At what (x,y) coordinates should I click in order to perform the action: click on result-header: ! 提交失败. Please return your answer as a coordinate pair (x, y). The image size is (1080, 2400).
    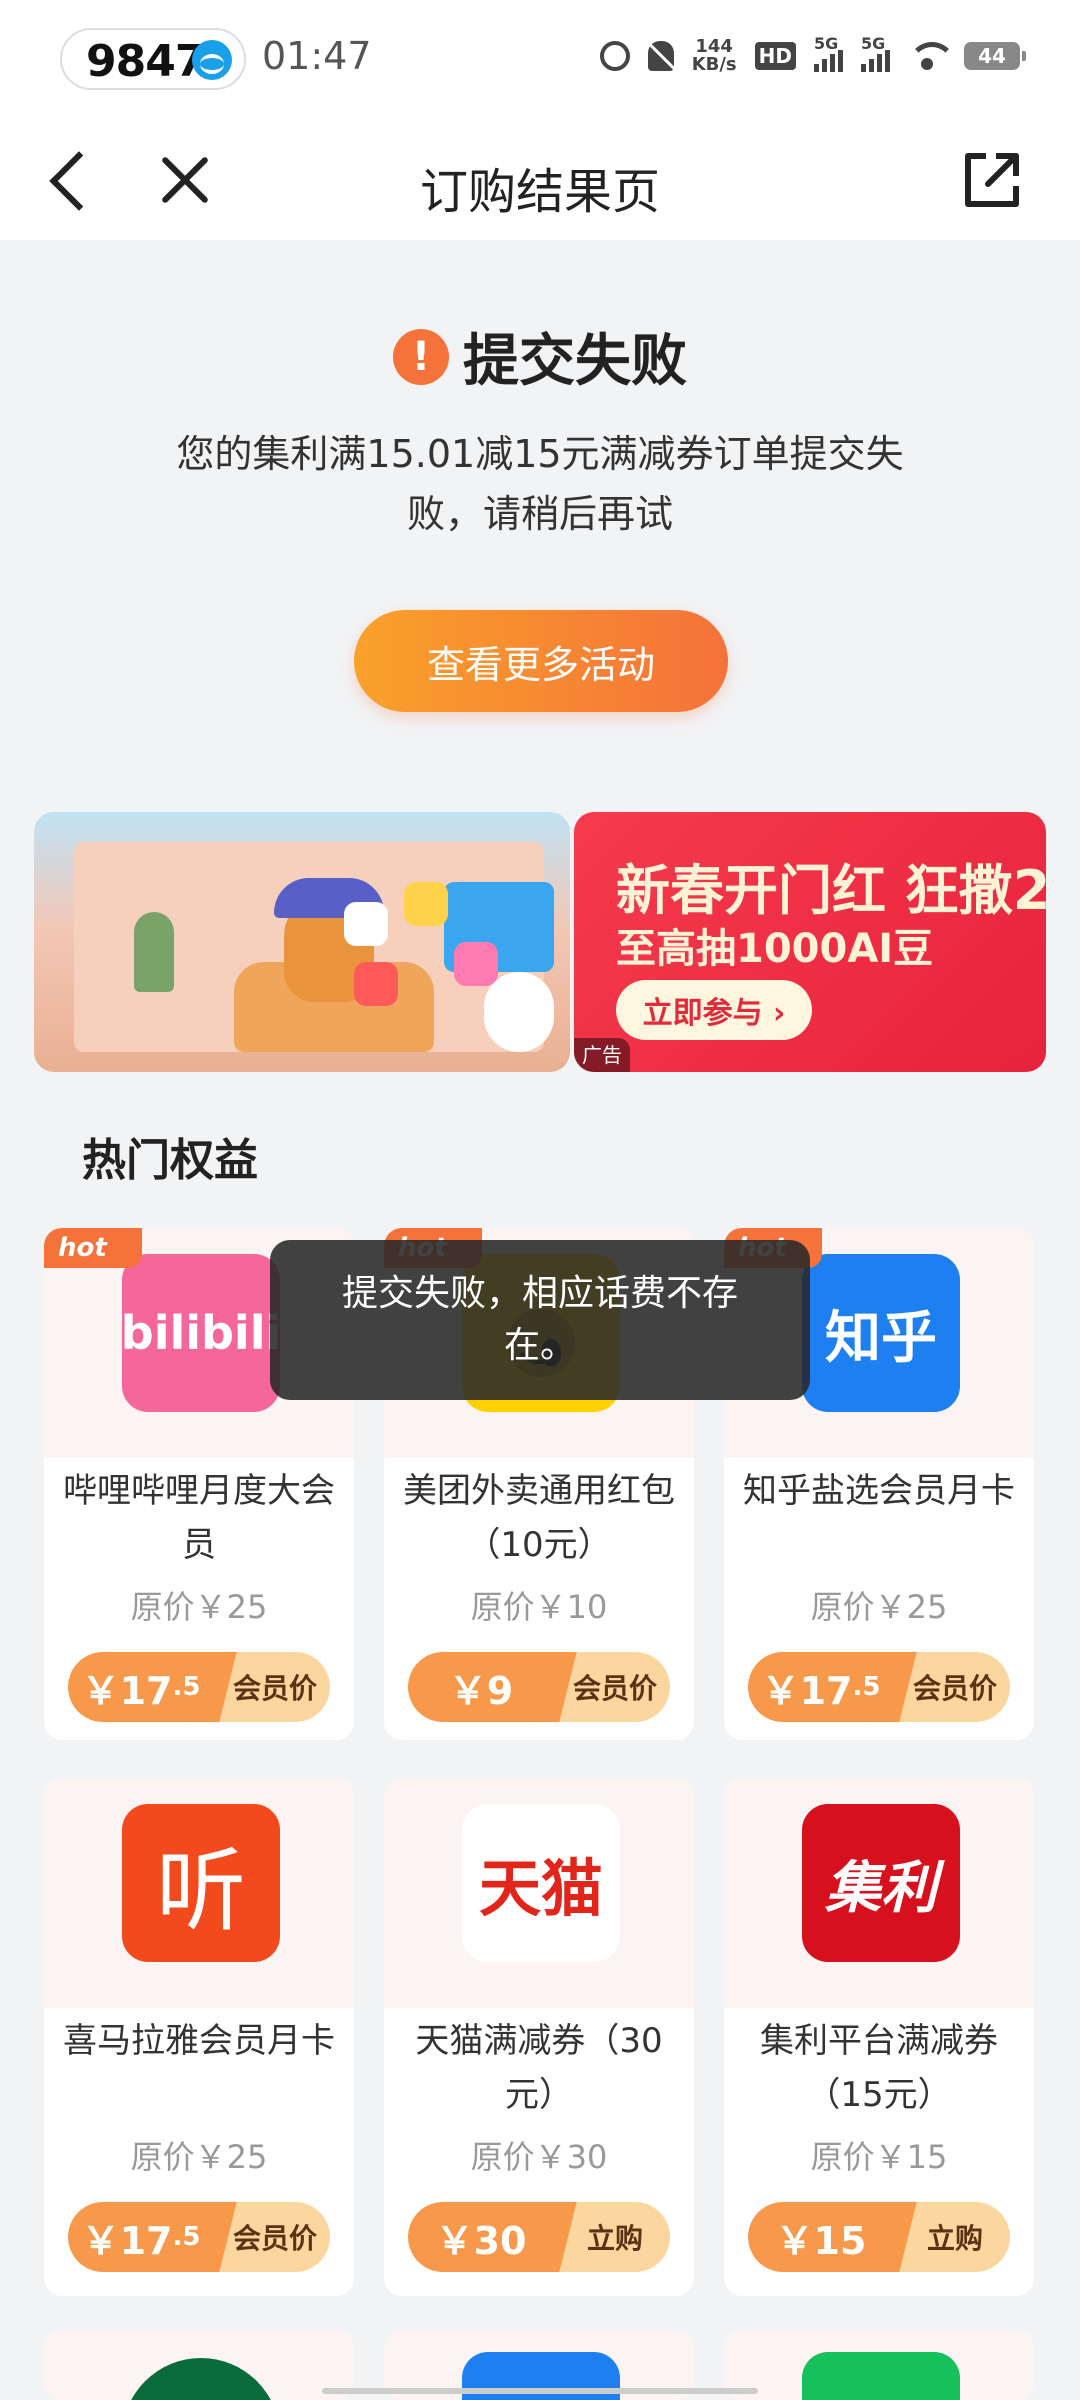
    Looking at the image, I should click on (540, 356).